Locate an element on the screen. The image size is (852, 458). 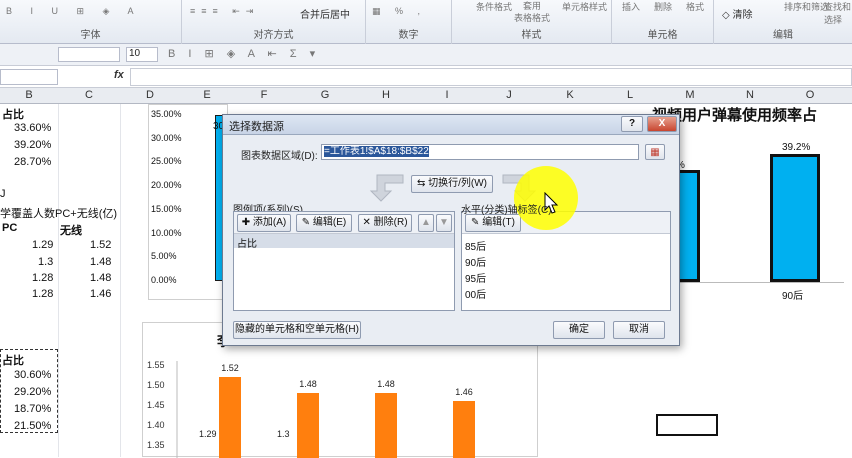
col-header-o: O is located at coordinates (810, 95).